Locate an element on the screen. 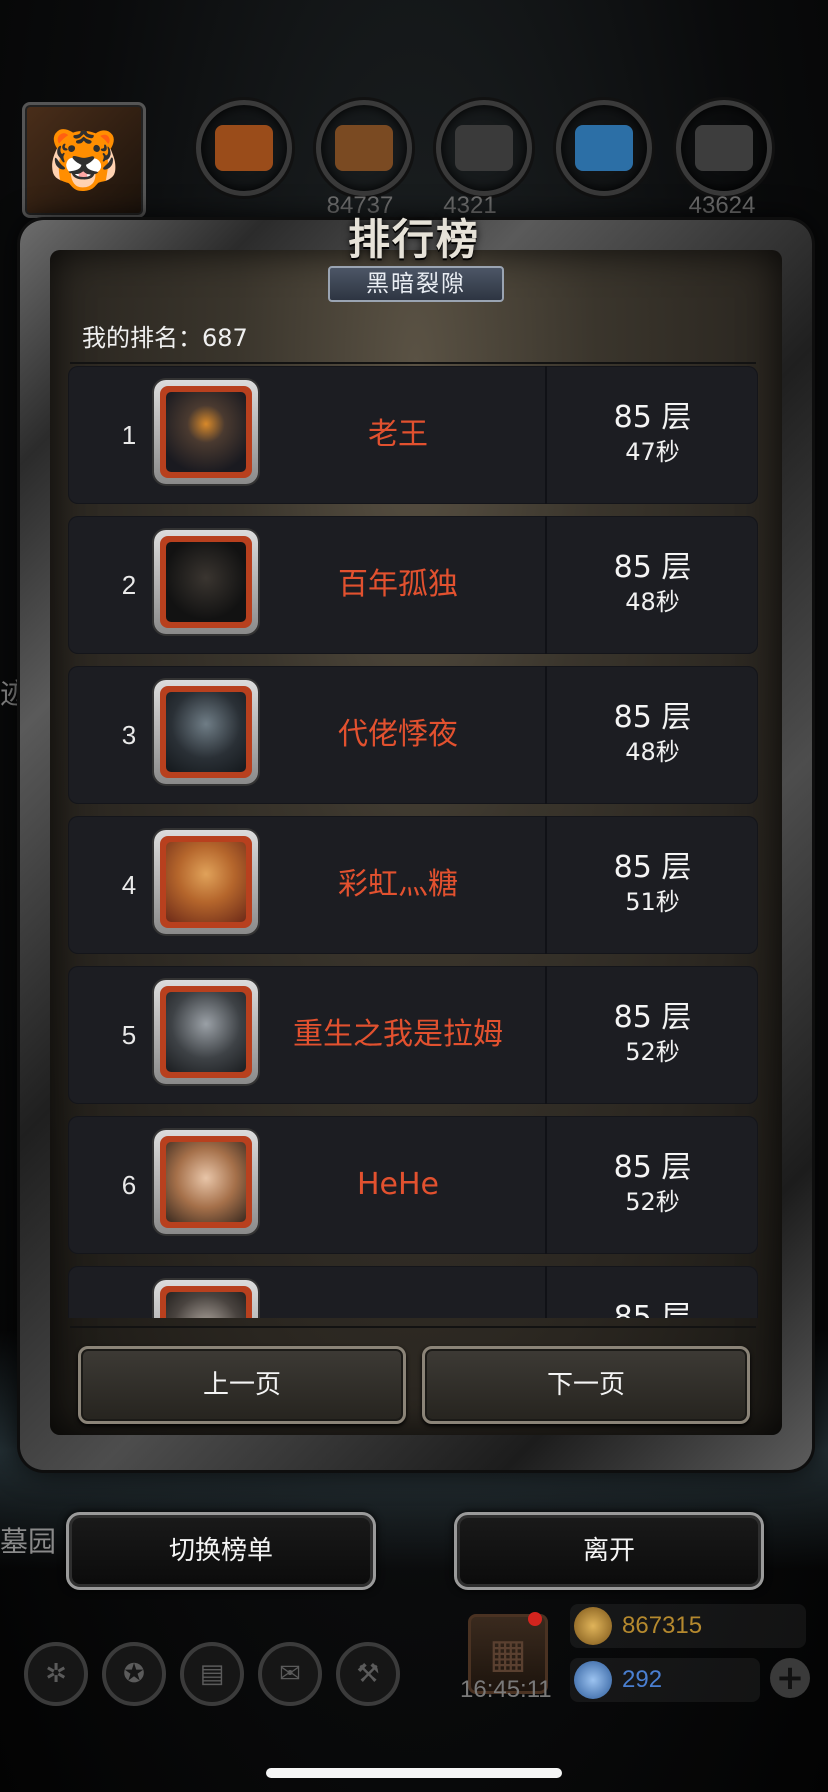 The height and width of the screenshot is (1792, 828). ranking-row: 3 代佬悸夜 85 层 48秒 is located at coordinates (413, 735).